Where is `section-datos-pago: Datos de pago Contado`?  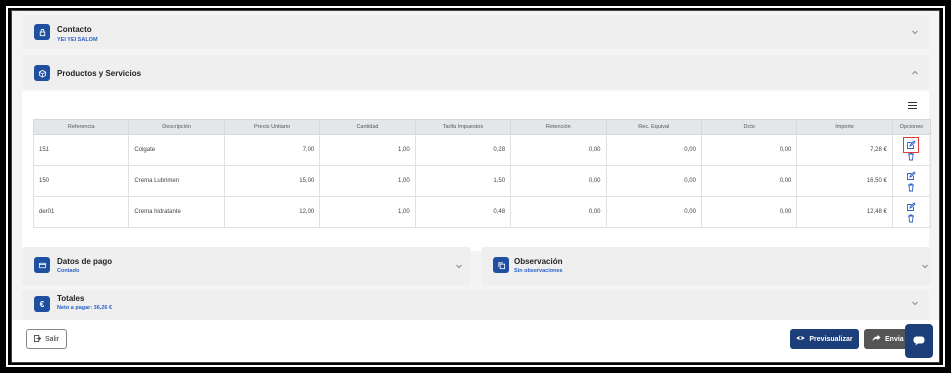
section-datos-pago: Datos de pago Contado is located at coordinates (246, 266).